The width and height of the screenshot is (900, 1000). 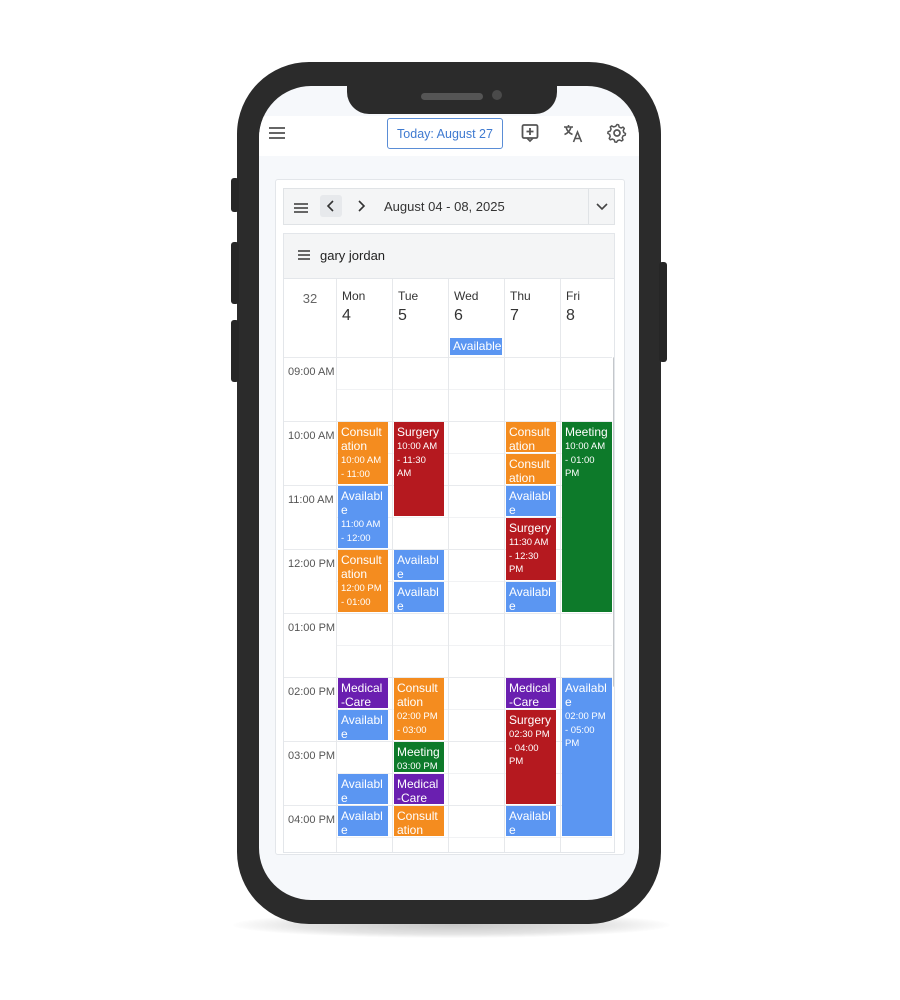 I want to click on event-time: 10:00 AM - 11:30 AM, so click(x=417, y=460).